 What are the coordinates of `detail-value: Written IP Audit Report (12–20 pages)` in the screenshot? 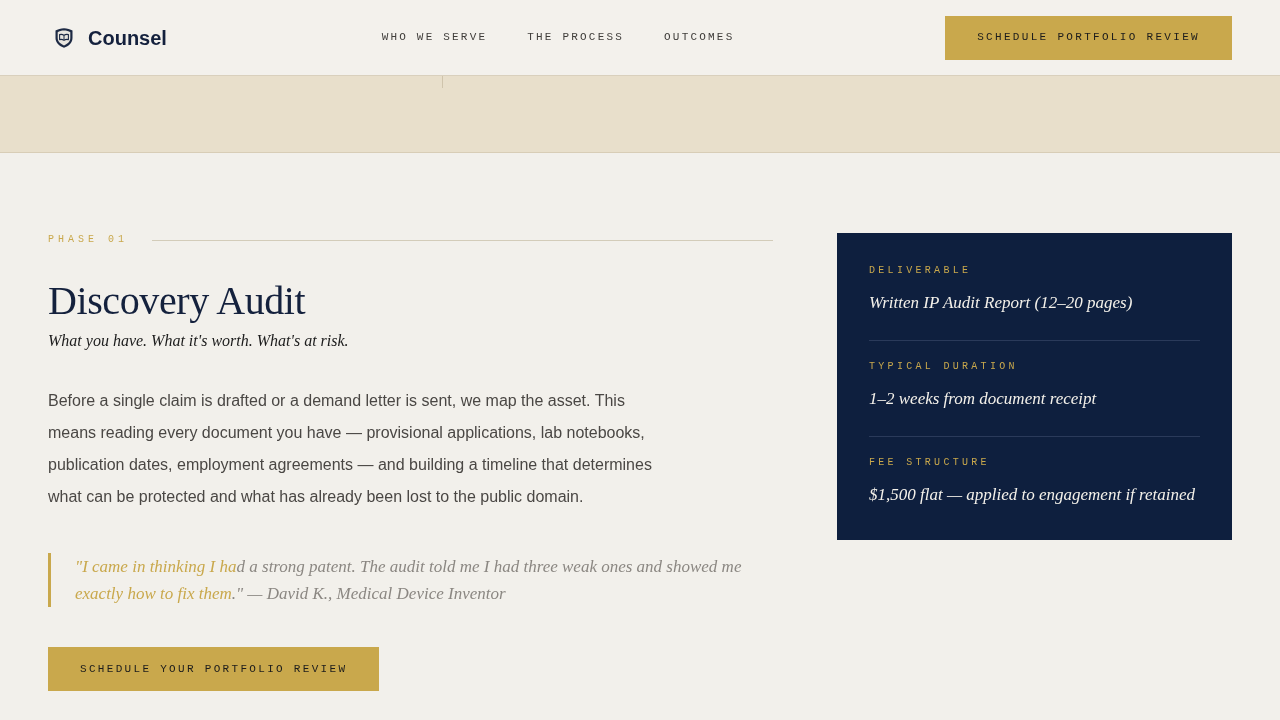 It's located at (1001, 303).